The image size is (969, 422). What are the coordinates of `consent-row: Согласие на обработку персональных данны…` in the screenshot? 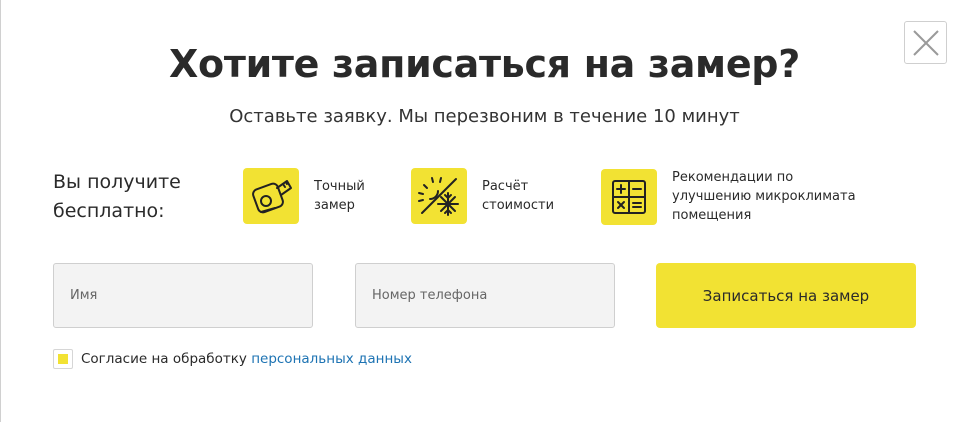 It's located at (232, 359).